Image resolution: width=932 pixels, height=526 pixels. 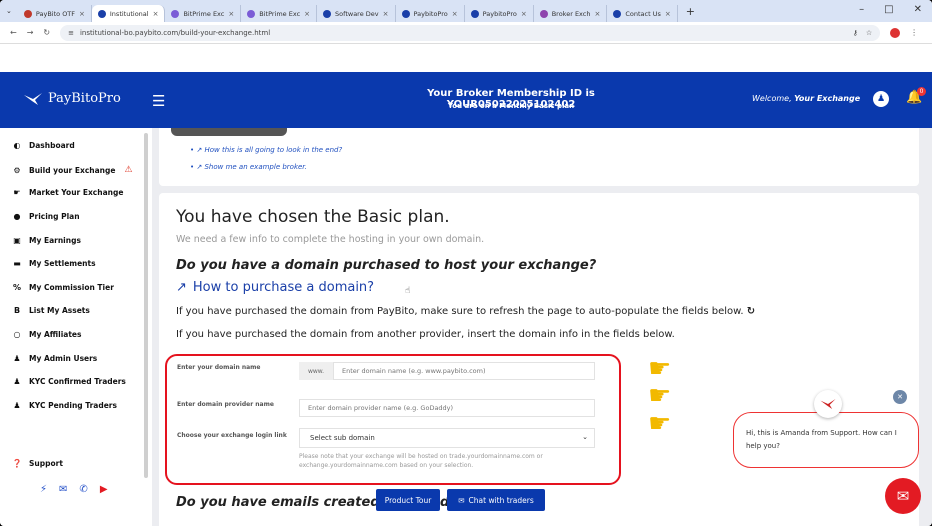 What do you see at coordinates (501, 500) in the screenshot?
I see `chat-with-traders-label: Chat with traders` at bounding box center [501, 500].